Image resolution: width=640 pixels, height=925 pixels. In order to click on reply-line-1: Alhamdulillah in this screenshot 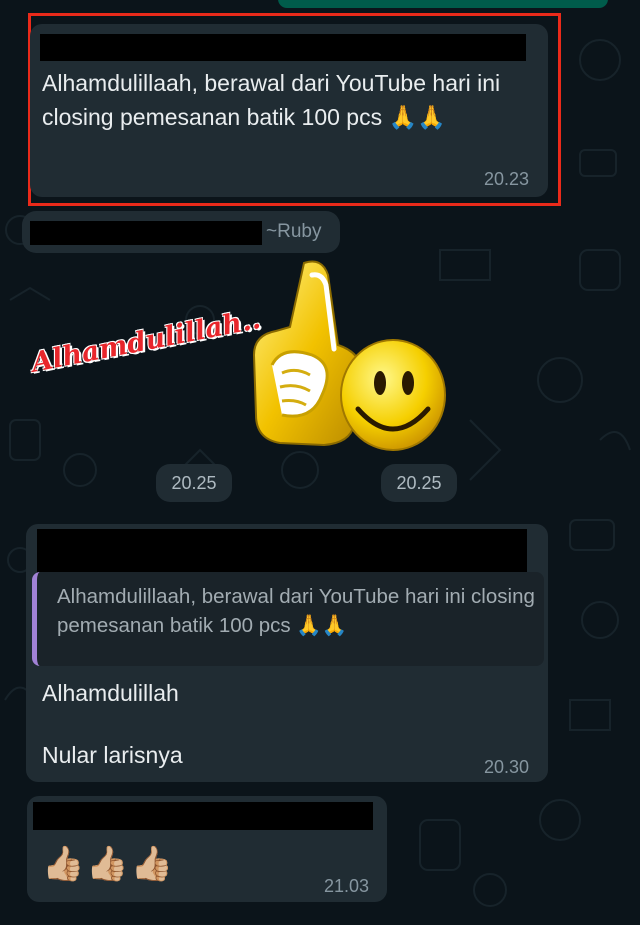, I will do `click(110, 693)`.